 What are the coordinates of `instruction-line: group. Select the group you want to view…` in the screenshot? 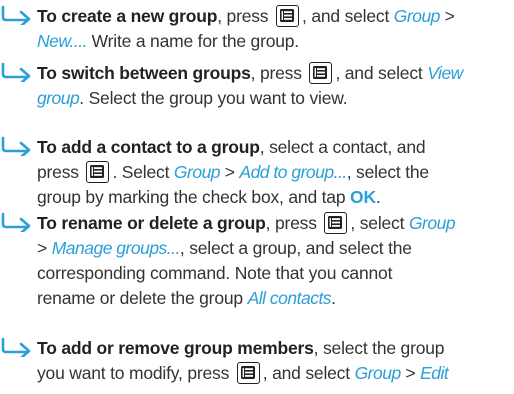 It's located at (256, 98).